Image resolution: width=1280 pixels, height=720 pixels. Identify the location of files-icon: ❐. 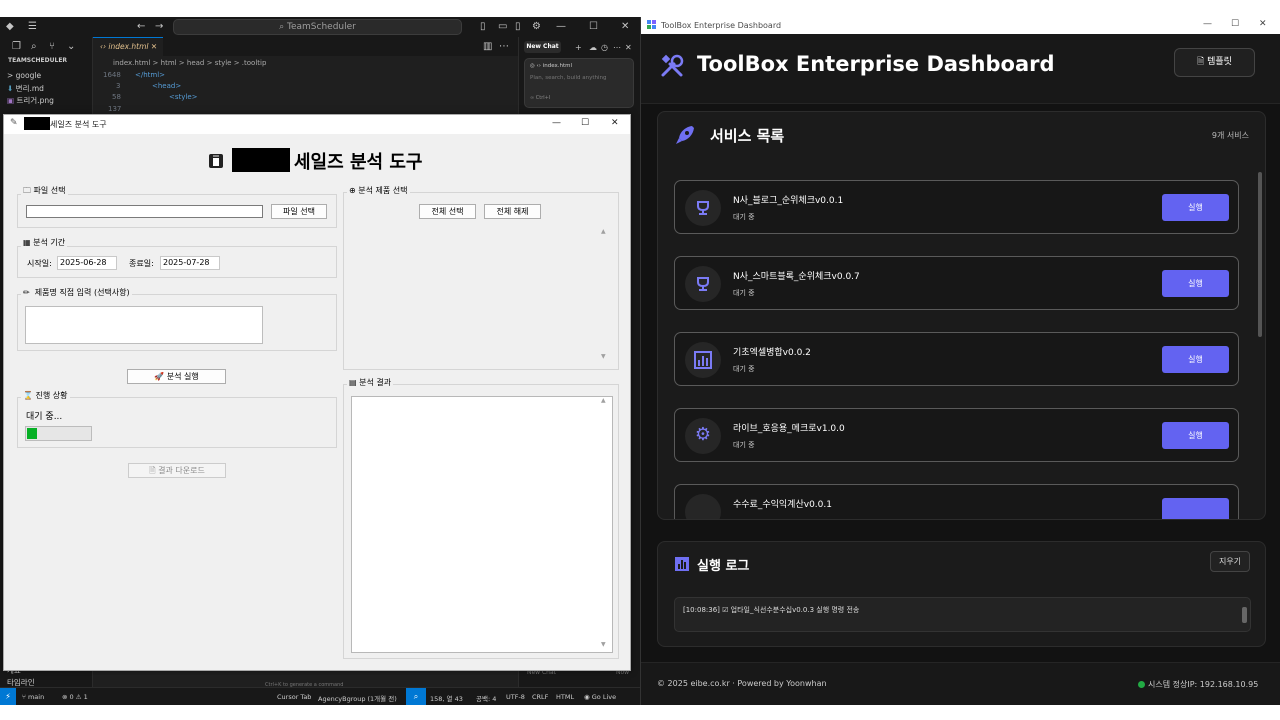
(16, 47).